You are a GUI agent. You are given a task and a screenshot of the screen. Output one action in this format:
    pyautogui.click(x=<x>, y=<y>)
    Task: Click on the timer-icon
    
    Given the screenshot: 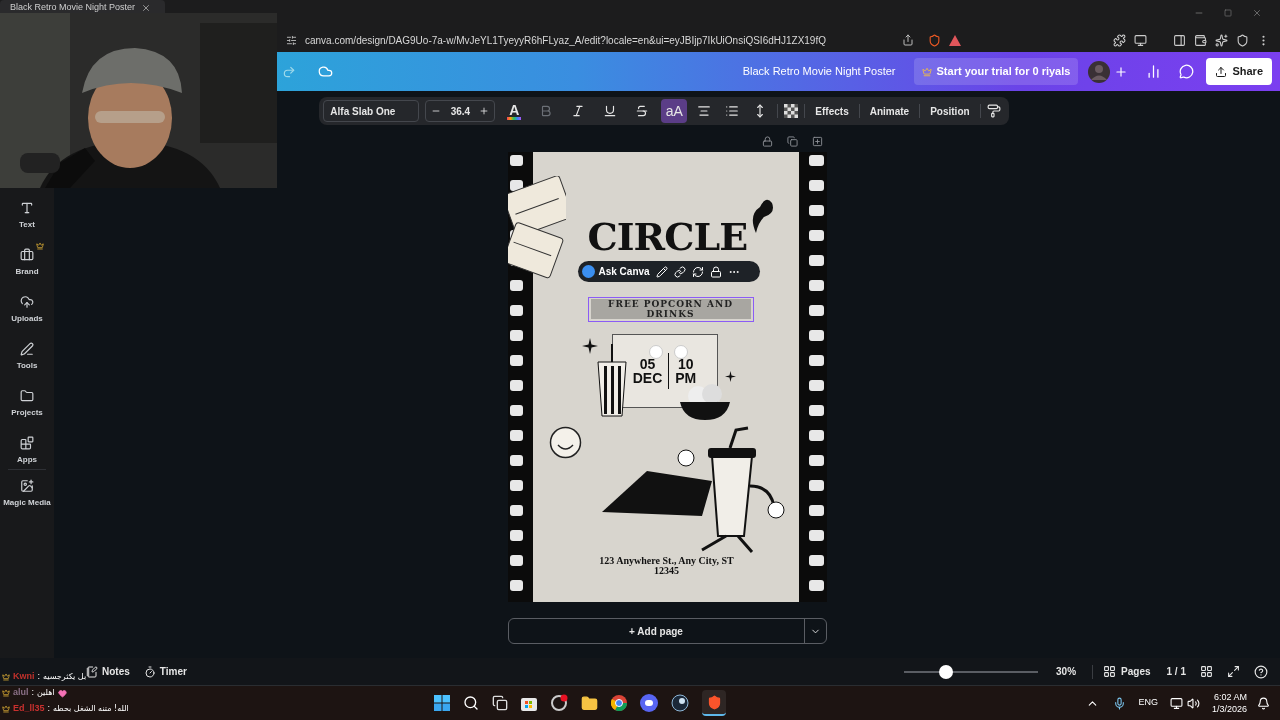 What is the action you would take?
    pyautogui.click(x=149, y=671)
    